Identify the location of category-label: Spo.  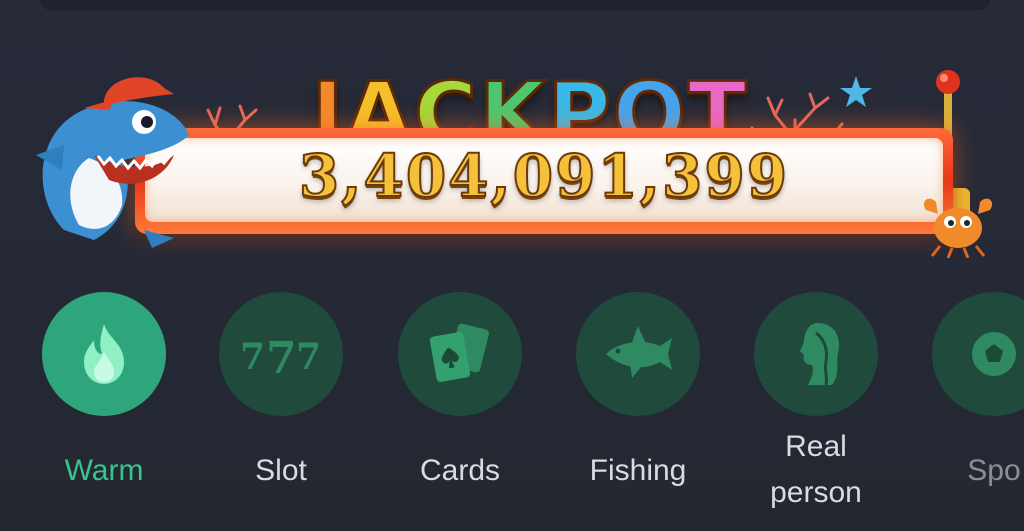
(994, 470).